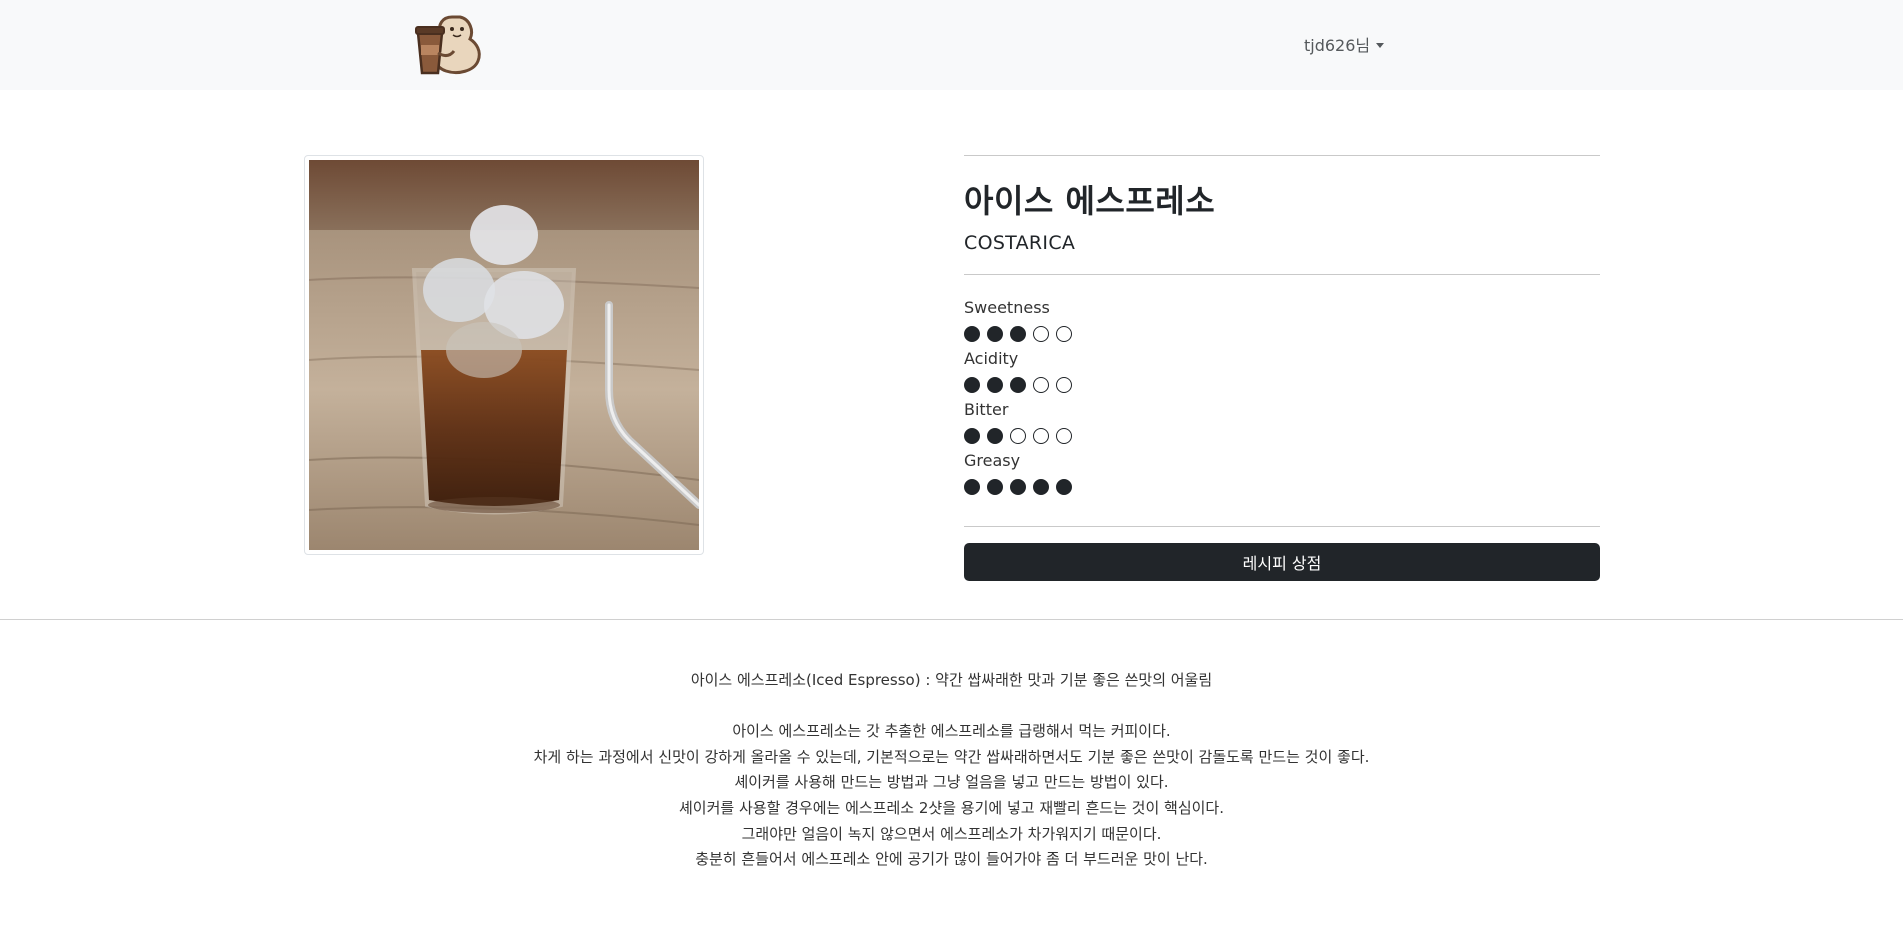  What do you see at coordinates (1282, 333) in the screenshot?
I see `taste-rating-sweetness` at bounding box center [1282, 333].